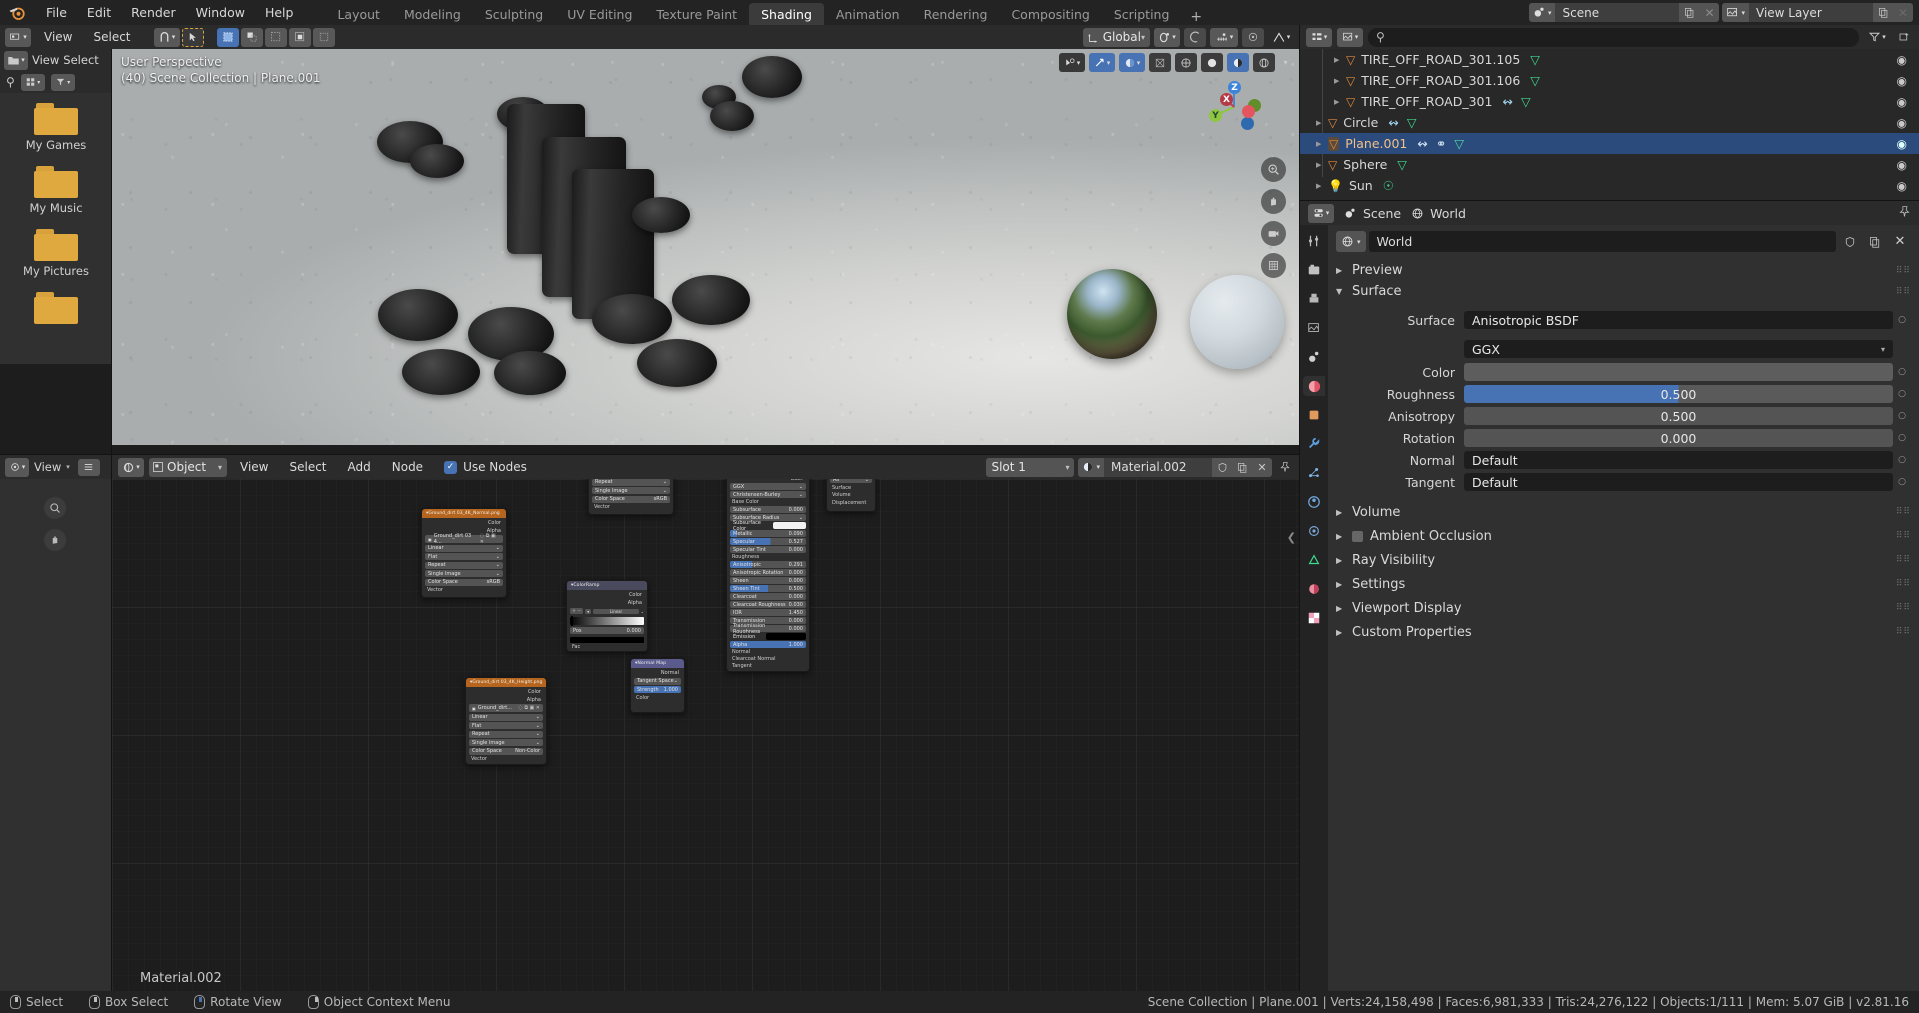 The image size is (1919, 1013). What do you see at coordinates (1609, 101) in the screenshot?
I see `outliner-row-tire-301: ▶ ▽ TIRE_OFF_ROAD_301 ↭ ▽ ◉` at bounding box center [1609, 101].